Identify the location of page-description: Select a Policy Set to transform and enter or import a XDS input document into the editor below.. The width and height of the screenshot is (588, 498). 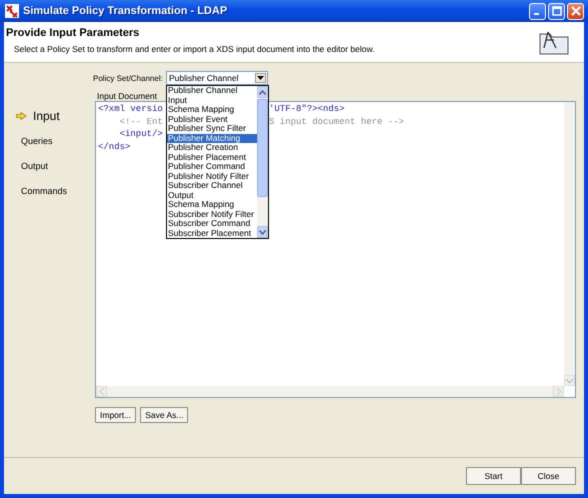
(194, 49).